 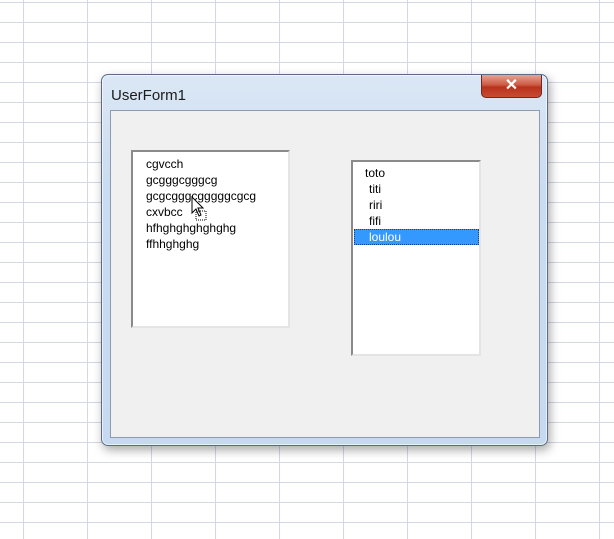 I want to click on list-item: hfhghghghghghg, so click(x=217, y=228).